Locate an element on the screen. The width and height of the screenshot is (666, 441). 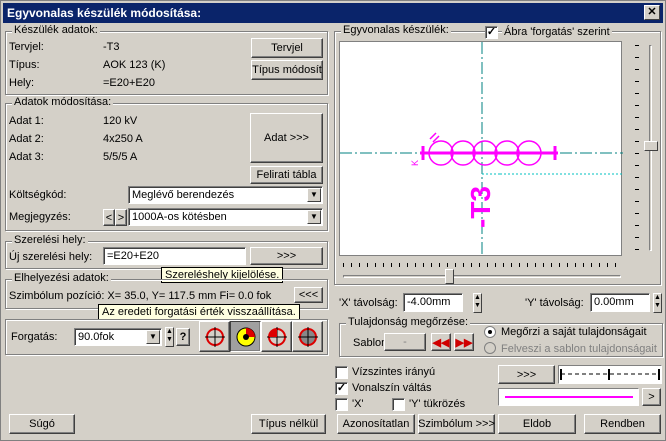
template-prev-icon: ◀◀ is located at coordinates (441, 342).